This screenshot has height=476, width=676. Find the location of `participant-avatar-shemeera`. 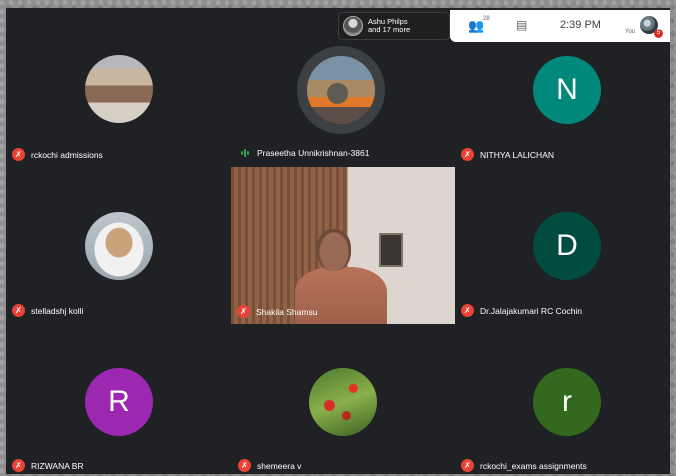

participant-avatar-shemeera is located at coordinates (343, 402).